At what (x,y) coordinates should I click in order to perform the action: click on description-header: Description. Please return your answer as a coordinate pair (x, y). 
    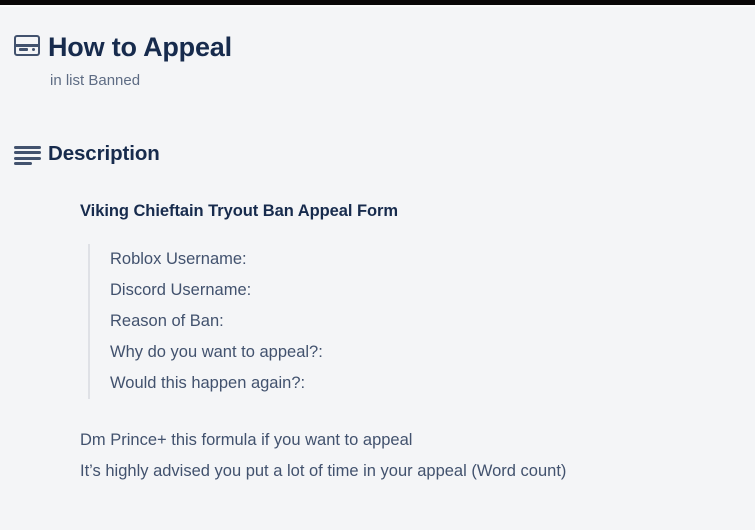
    Looking at the image, I should click on (375, 154).